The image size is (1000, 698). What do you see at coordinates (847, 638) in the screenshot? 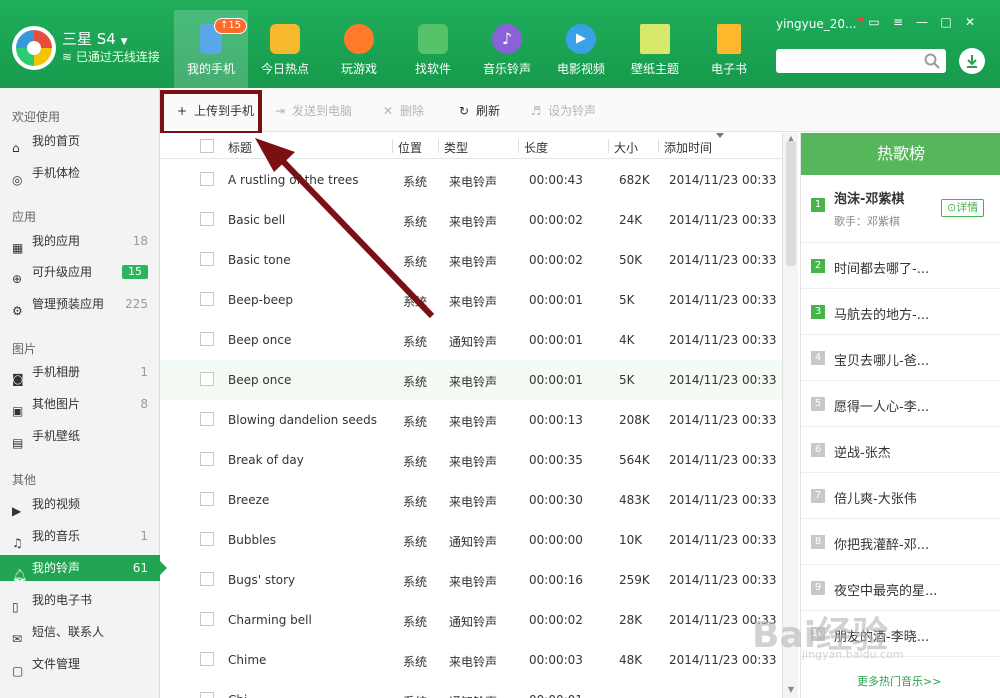
I see `baidu-watermark: Bai经验 jingyan.baidu.com` at bounding box center [847, 638].